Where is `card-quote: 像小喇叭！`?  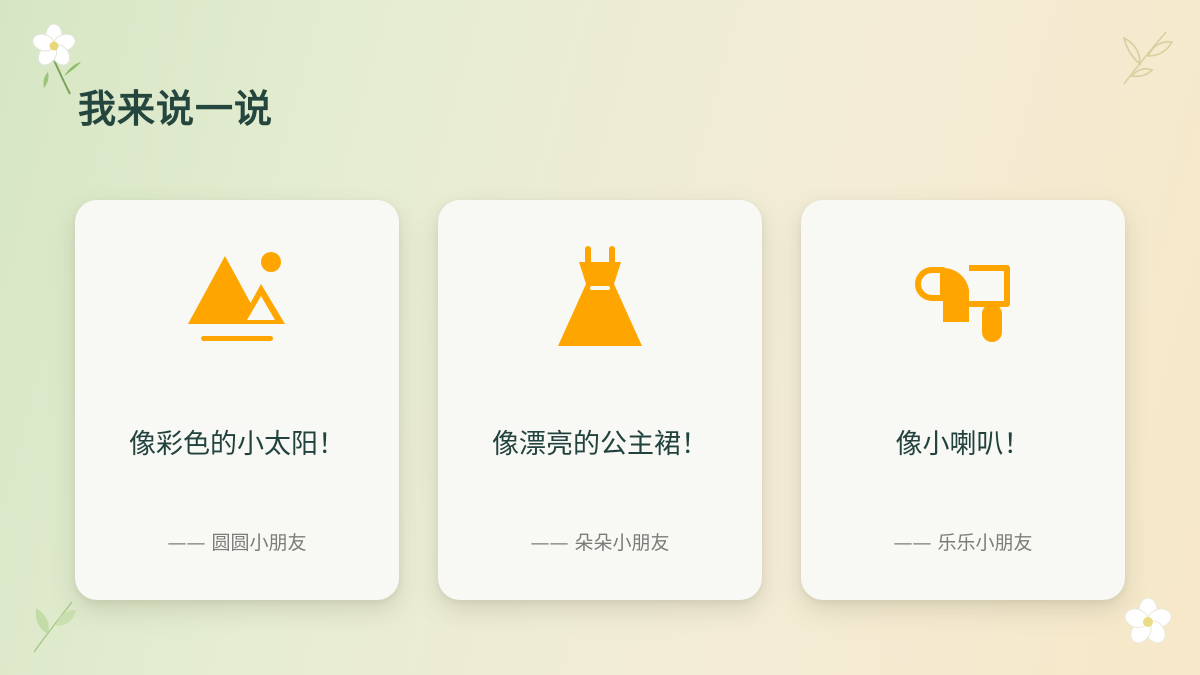 card-quote: 像小喇叭！ is located at coordinates (963, 444).